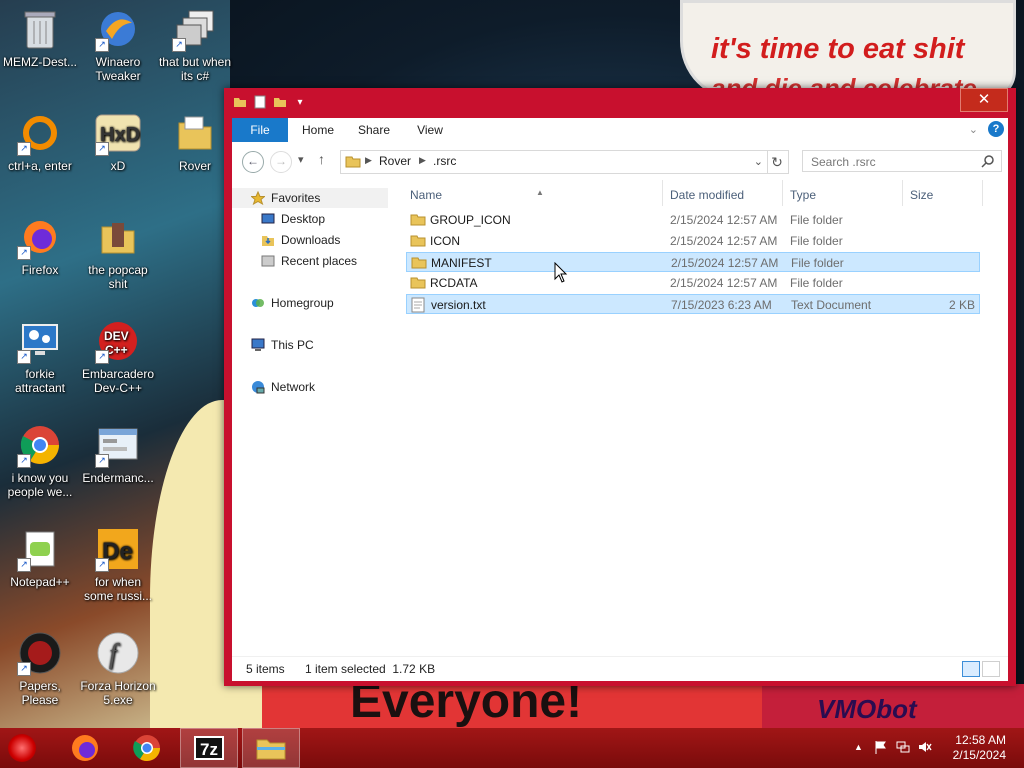 The width and height of the screenshot is (1024, 768). What do you see at coordinates (973, 129) in the screenshot?
I see `ribbon-expand-icon: ⌄` at bounding box center [973, 129].